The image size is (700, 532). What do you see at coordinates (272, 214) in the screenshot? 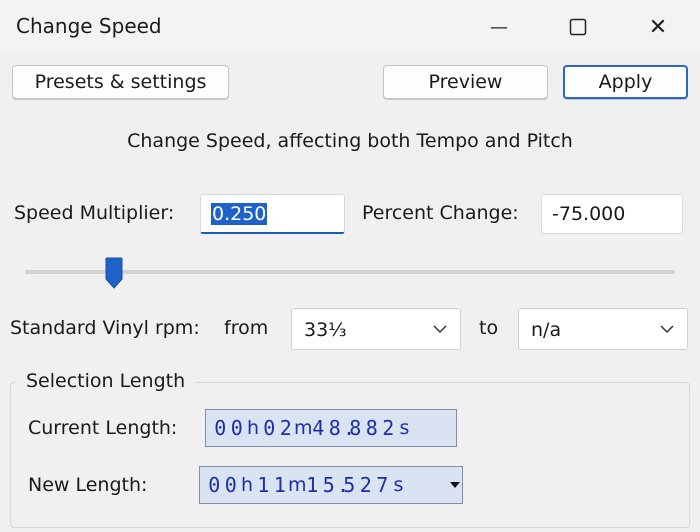
I see `speed-multiplier-input: 0.250` at bounding box center [272, 214].